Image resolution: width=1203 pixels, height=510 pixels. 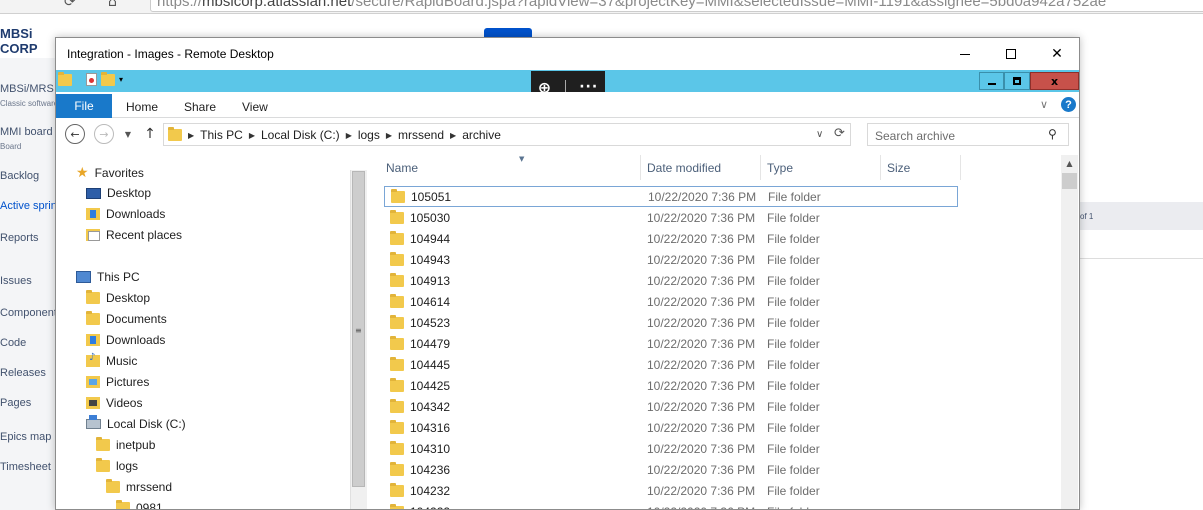 What do you see at coordinates (671, 259) in the screenshot?
I see `file-row: 104943 10/22/2020 7:36 PM File folder` at bounding box center [671, 259].